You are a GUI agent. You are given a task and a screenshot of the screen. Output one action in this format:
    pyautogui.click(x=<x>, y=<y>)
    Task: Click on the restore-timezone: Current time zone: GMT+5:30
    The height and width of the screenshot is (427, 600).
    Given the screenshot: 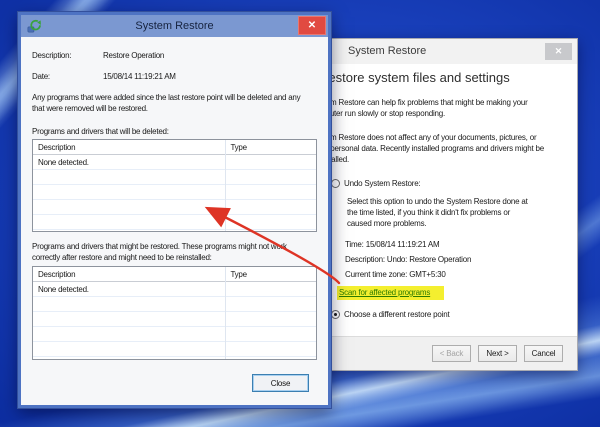 What is the action you would take?
    pyautogui.click(x=395, y=274)
    